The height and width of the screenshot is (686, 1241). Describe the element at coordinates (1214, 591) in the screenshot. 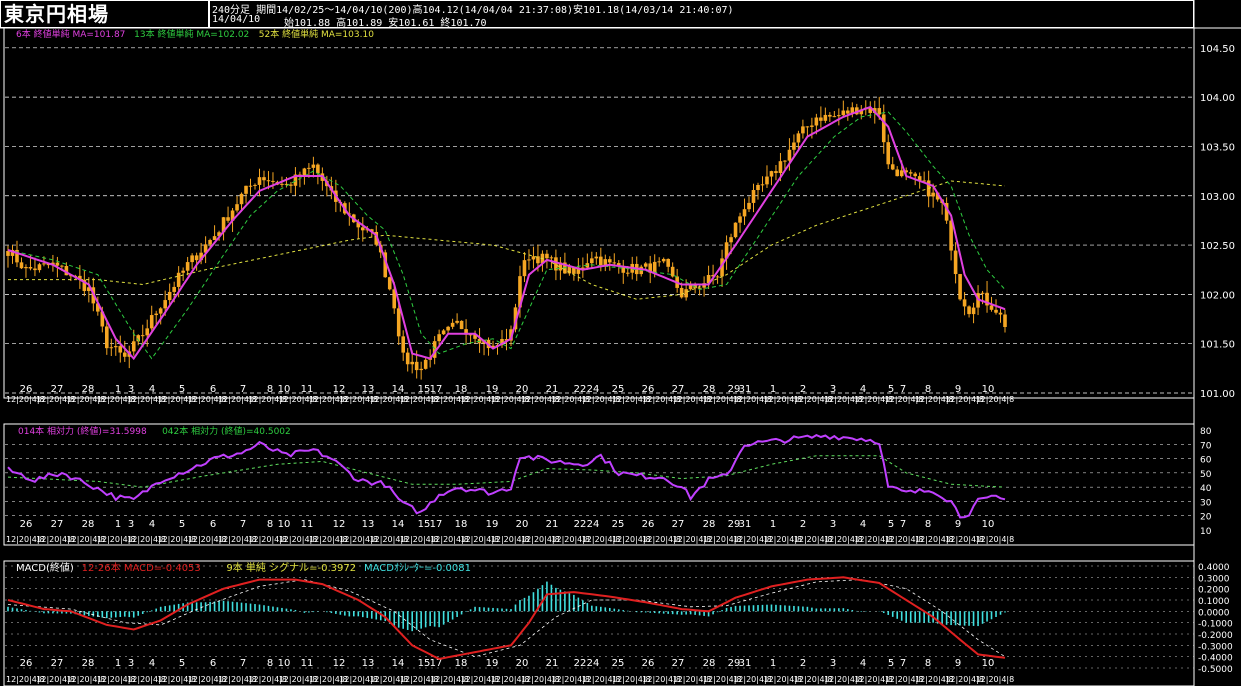

I see `macd-tick-label: 0.2000` at that location.